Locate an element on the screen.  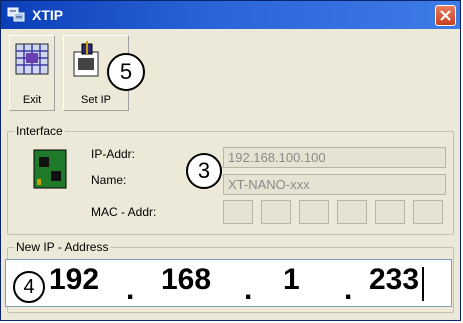
title-bar: XTIP is located at coordinates (230, 15).